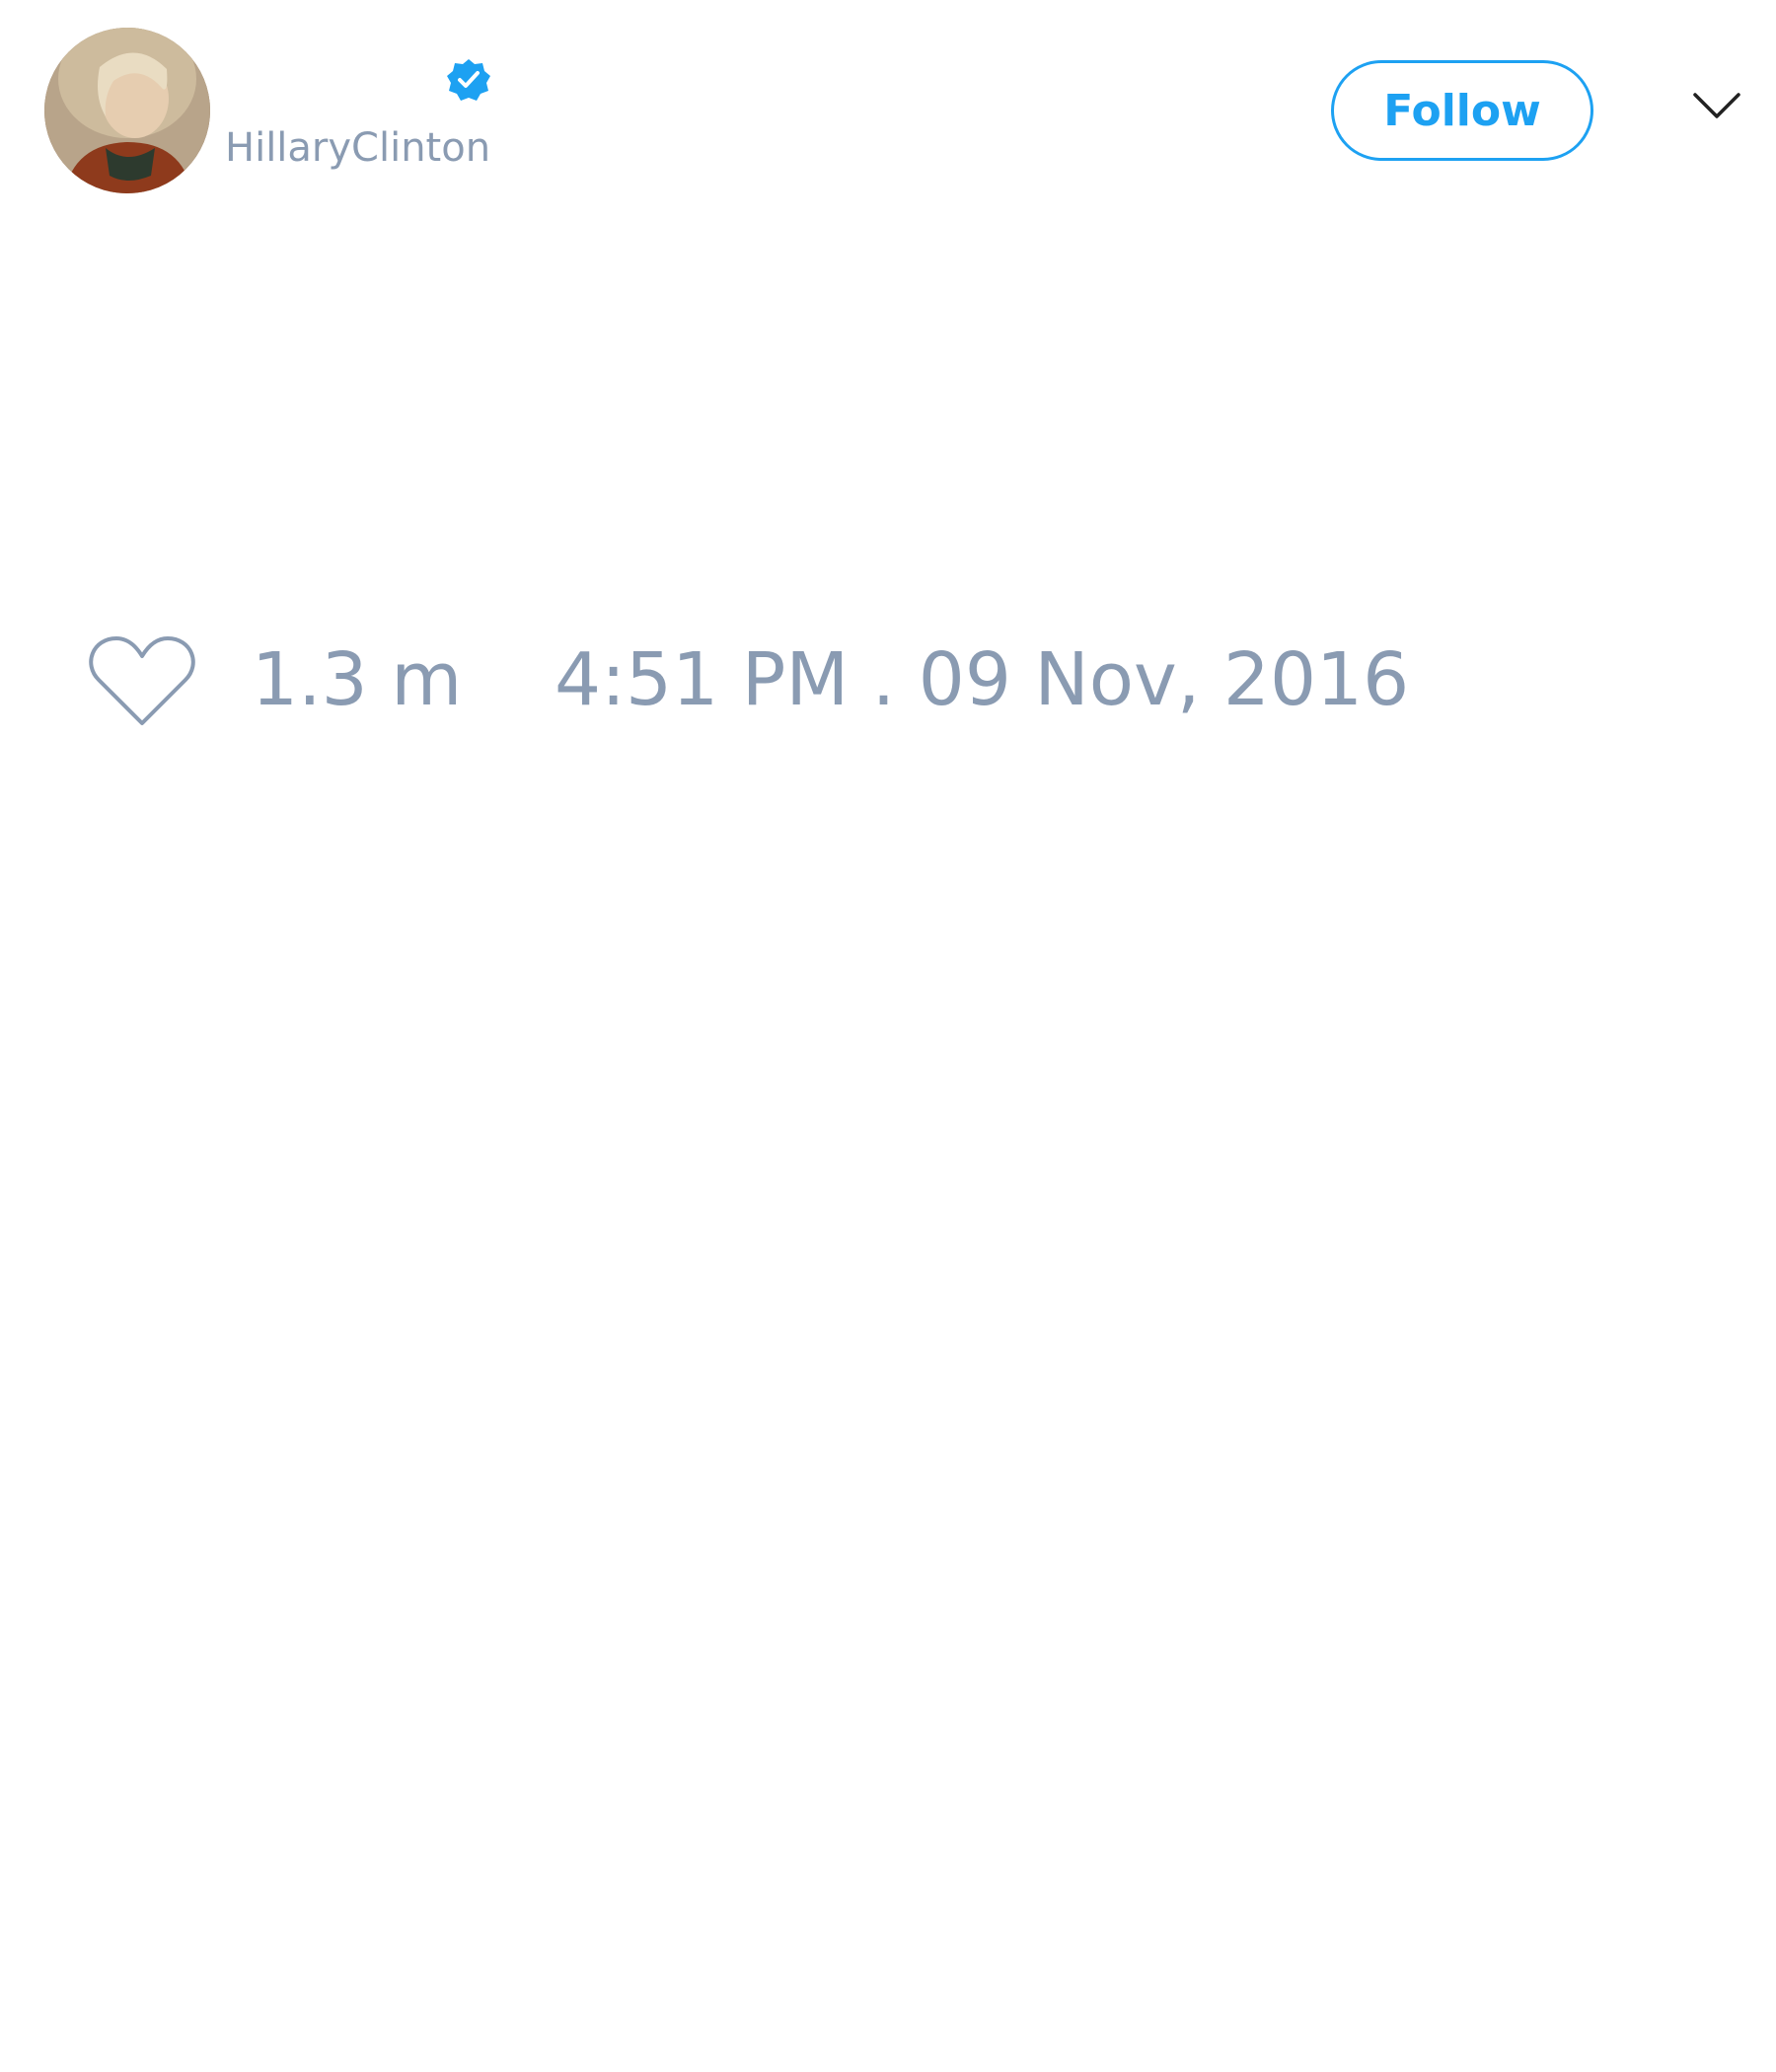 This screenshot has width=1776, height=2072. Describe the element at coordinates (142, 681) in the screenshot. I see `heart-icon` at that location.